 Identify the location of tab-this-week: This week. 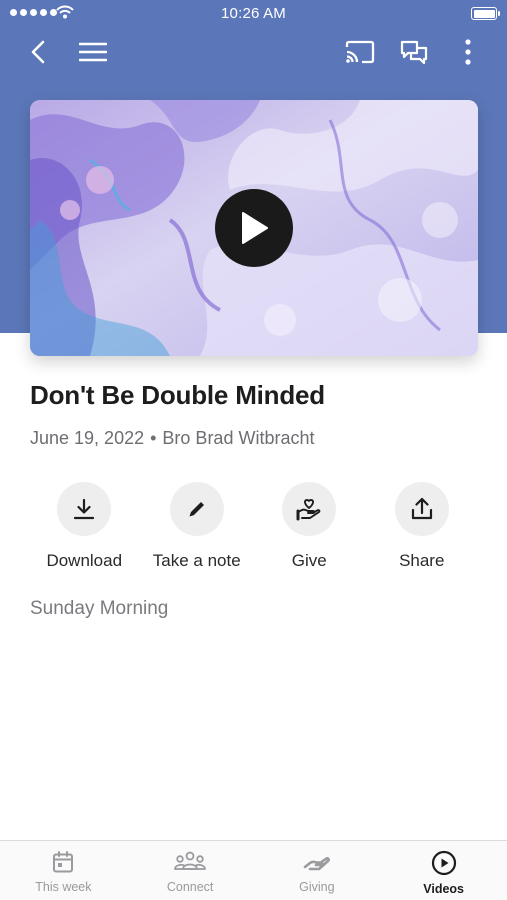
(63, 870).